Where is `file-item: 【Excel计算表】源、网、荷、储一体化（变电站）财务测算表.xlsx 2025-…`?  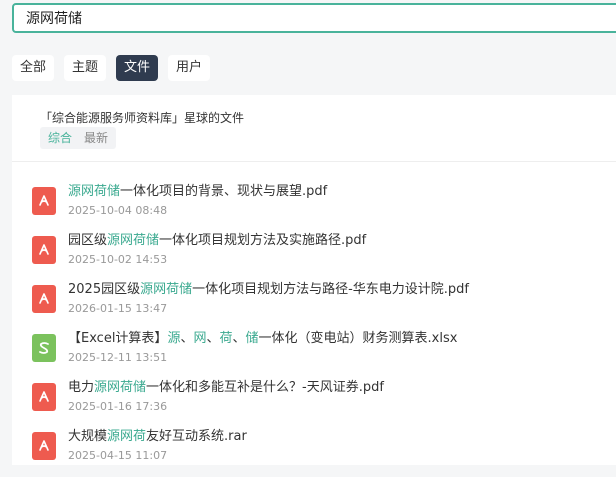 file-item: 【Excel计算表】源、网、荷、储一体化（变电站）财务测算表.xlsx 2025-… is located at coordinates (322, 354).